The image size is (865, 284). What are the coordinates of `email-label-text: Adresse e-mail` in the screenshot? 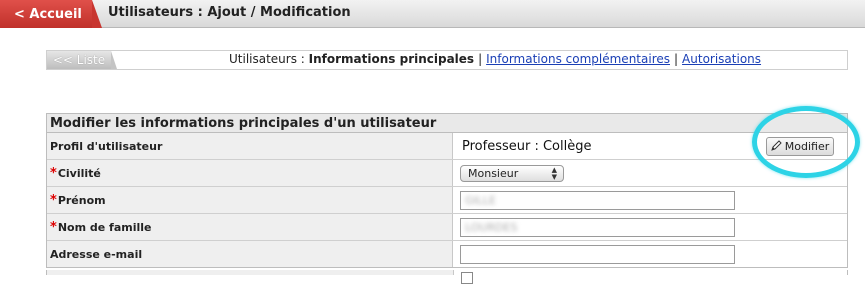 It's located at (96, 254).